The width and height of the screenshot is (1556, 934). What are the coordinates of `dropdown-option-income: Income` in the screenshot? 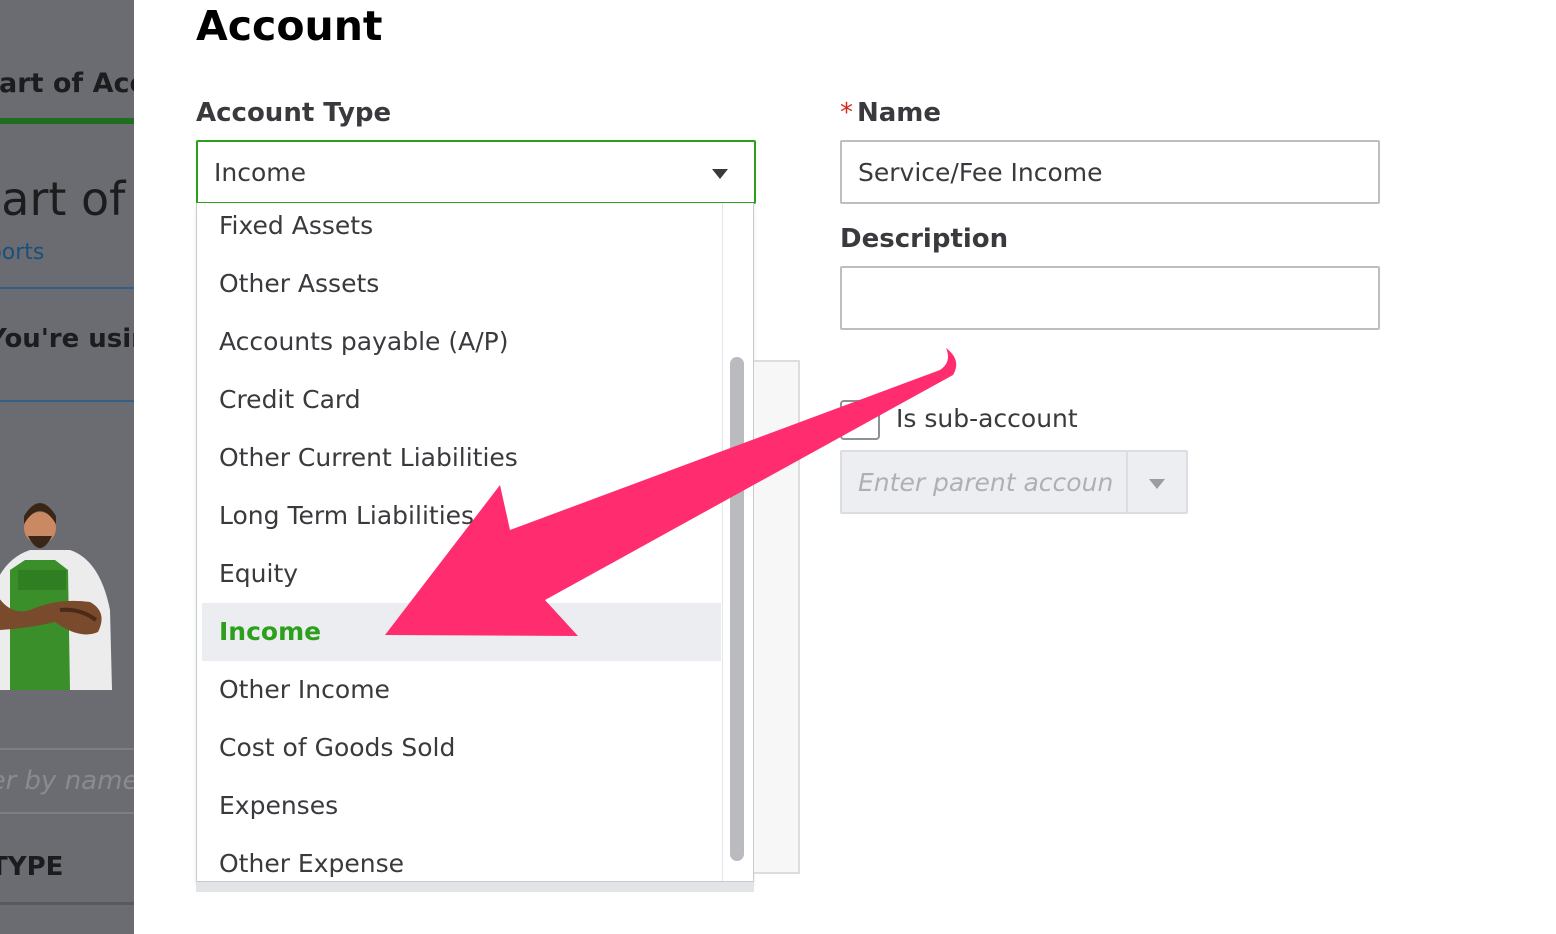 It's located at (461, 632).